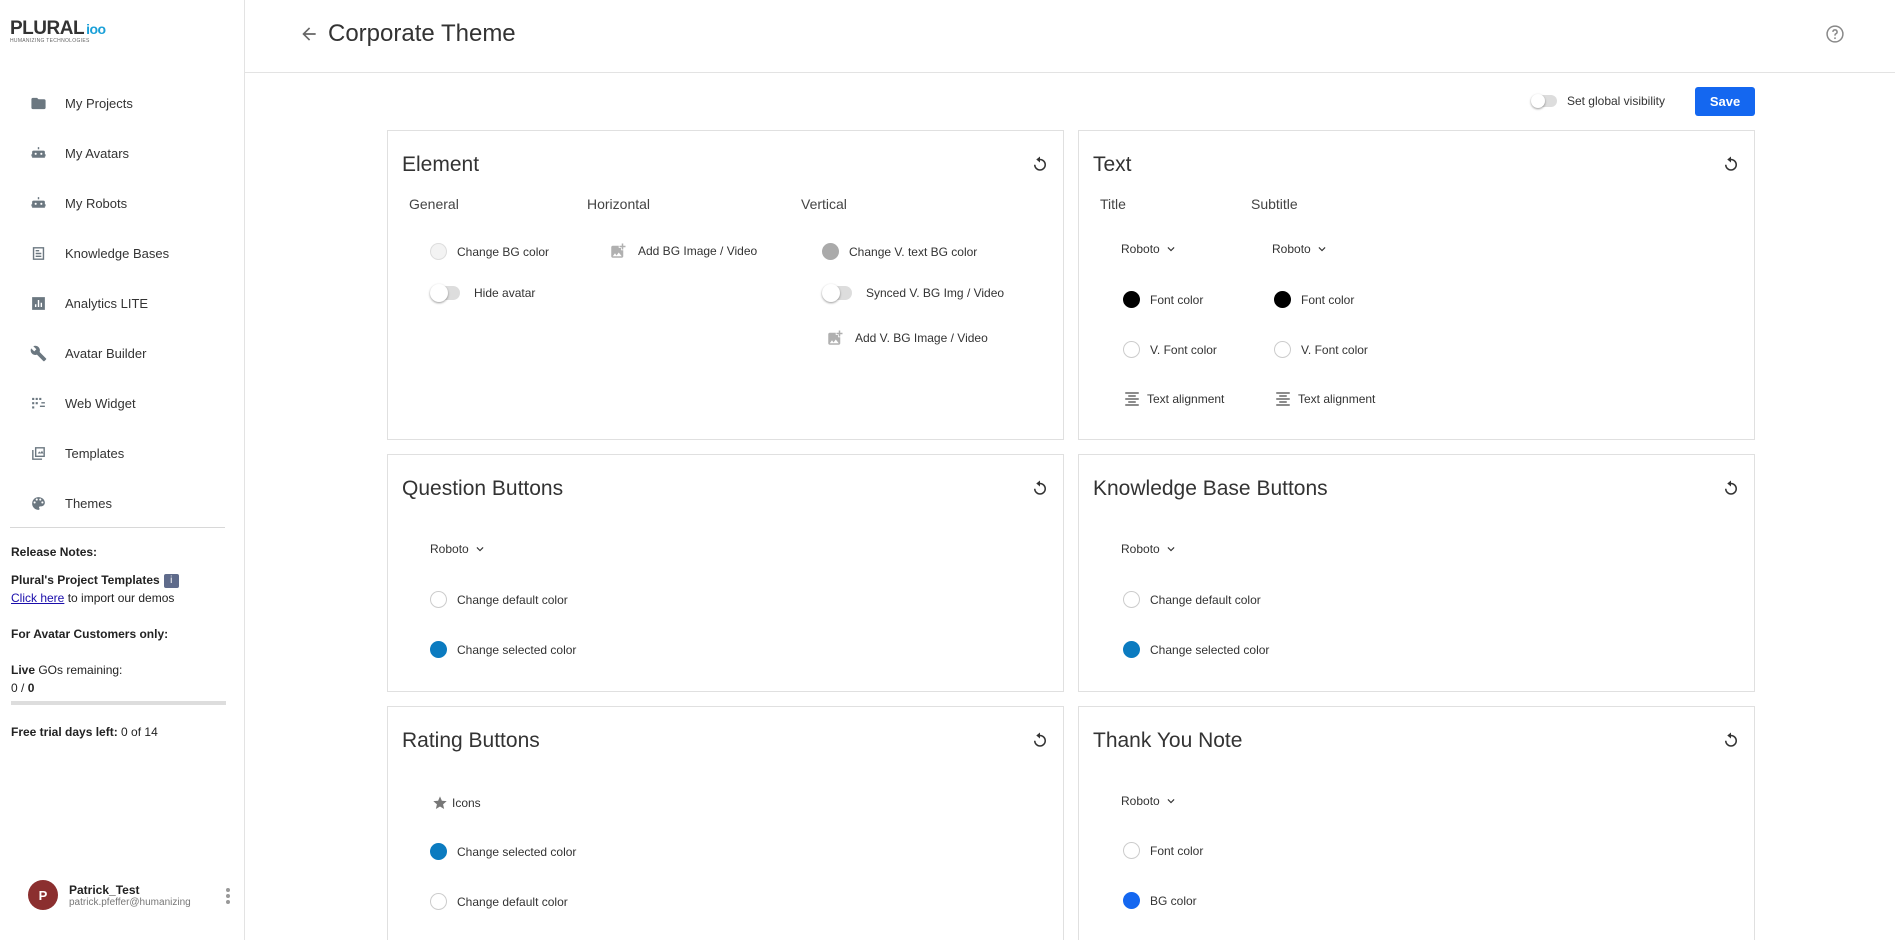 The width and height of the screenshot is (1895, 940). I want to click on bg-color-label: BG color, so click(1173, 900).